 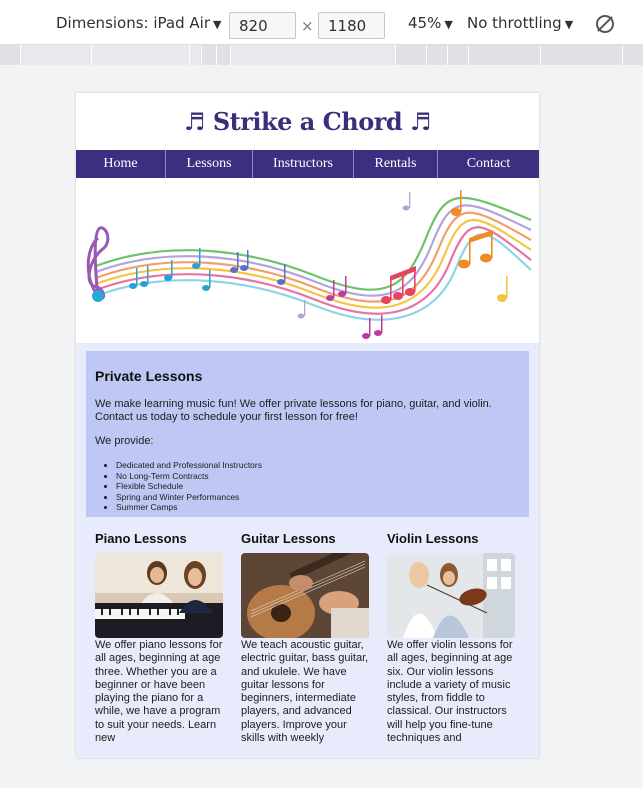 What do you see at coordinates (305, 595) in the screenshot?
I see `guitar-lessons-photo` at bounding box center [305, 595].